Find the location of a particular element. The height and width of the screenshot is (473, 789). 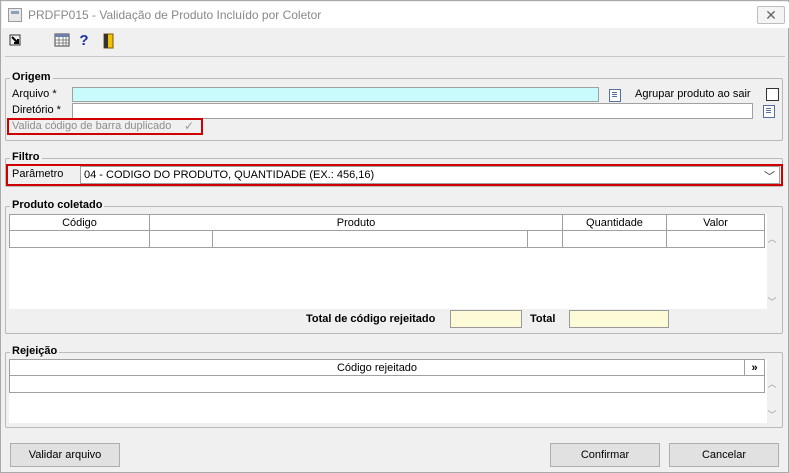

exit-arrow-icon is located at coordinates (15, 41).